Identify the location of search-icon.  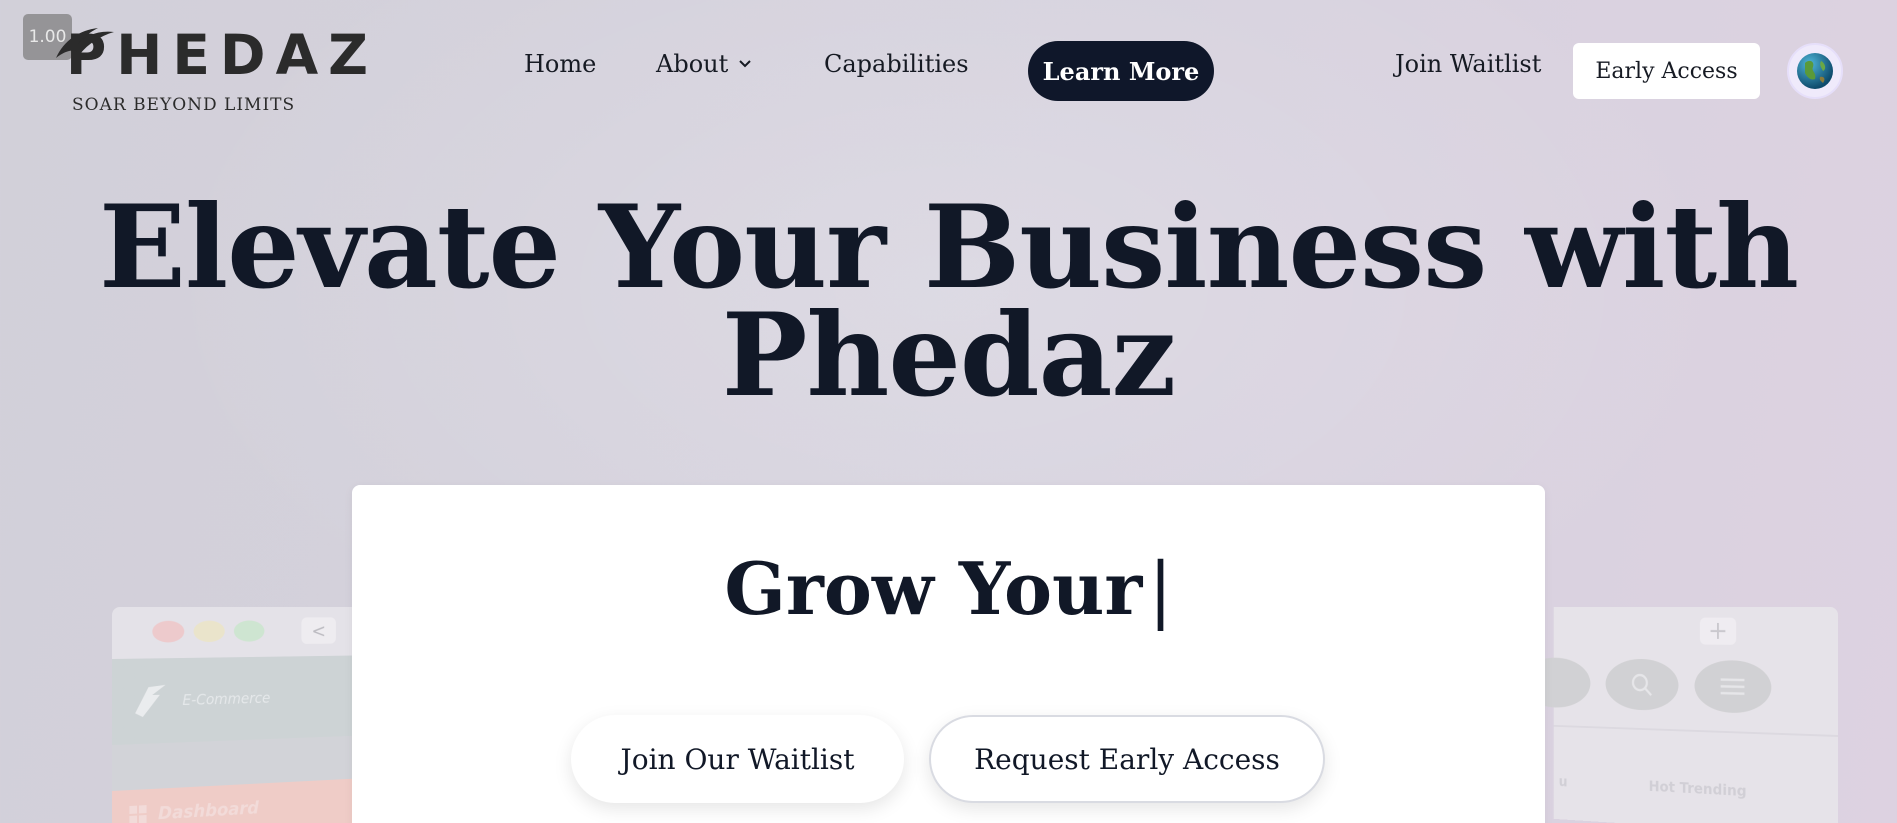
(1642, 684).